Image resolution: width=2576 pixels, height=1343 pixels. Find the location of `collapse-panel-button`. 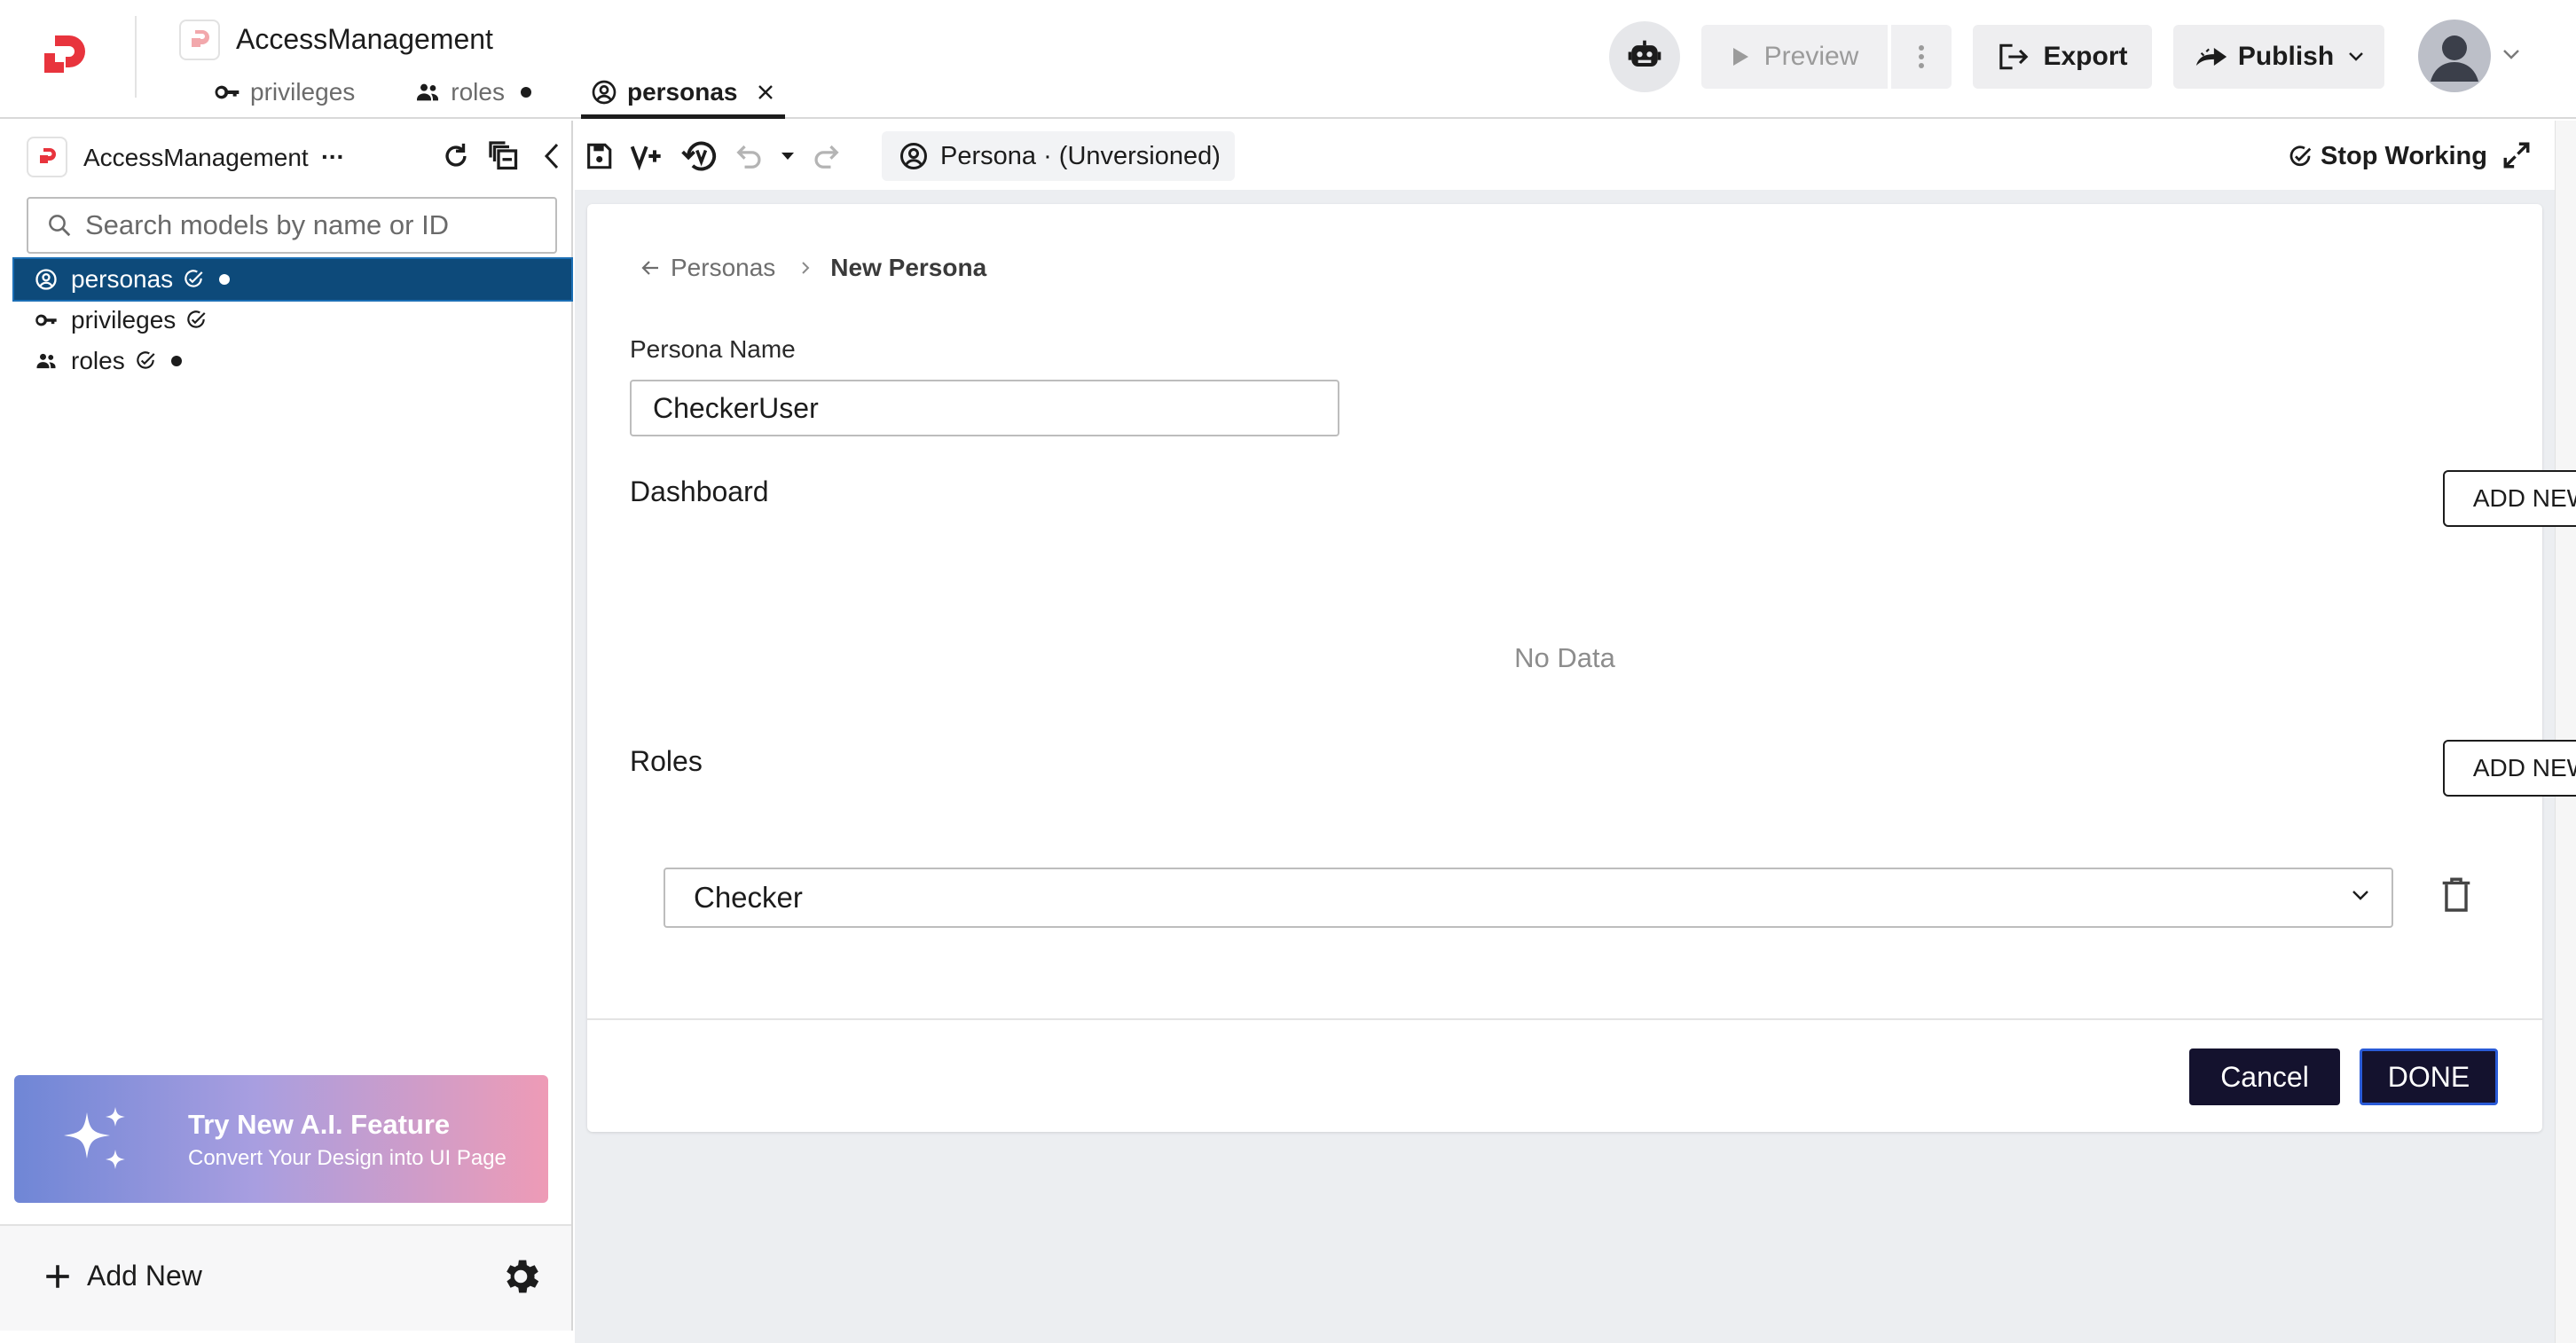

collapse-panel-button is located at coordinates (551, 156).